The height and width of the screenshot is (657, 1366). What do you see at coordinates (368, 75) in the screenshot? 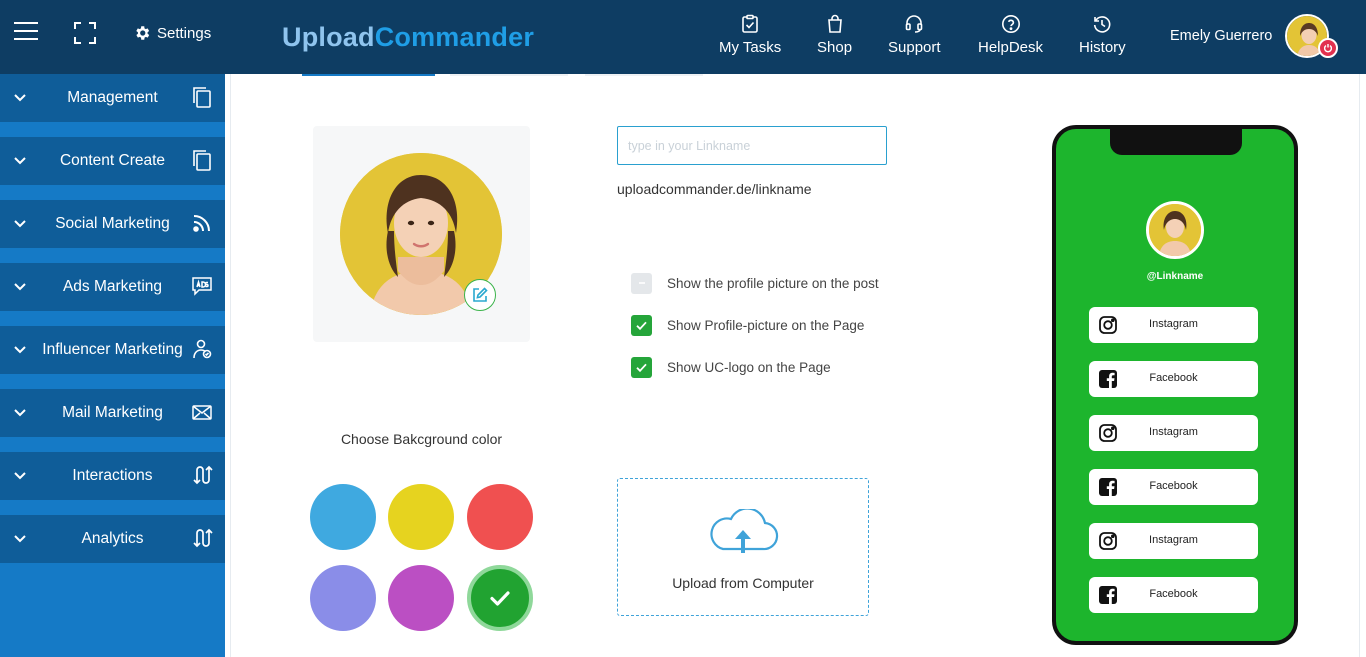
I see `active-tab-indicator` at bounding box center [368, 75].